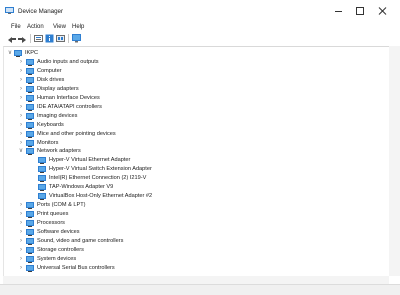  Describe the element at coordinates (30, 134) in the screenshot. I see `mouse-icon` at that location.